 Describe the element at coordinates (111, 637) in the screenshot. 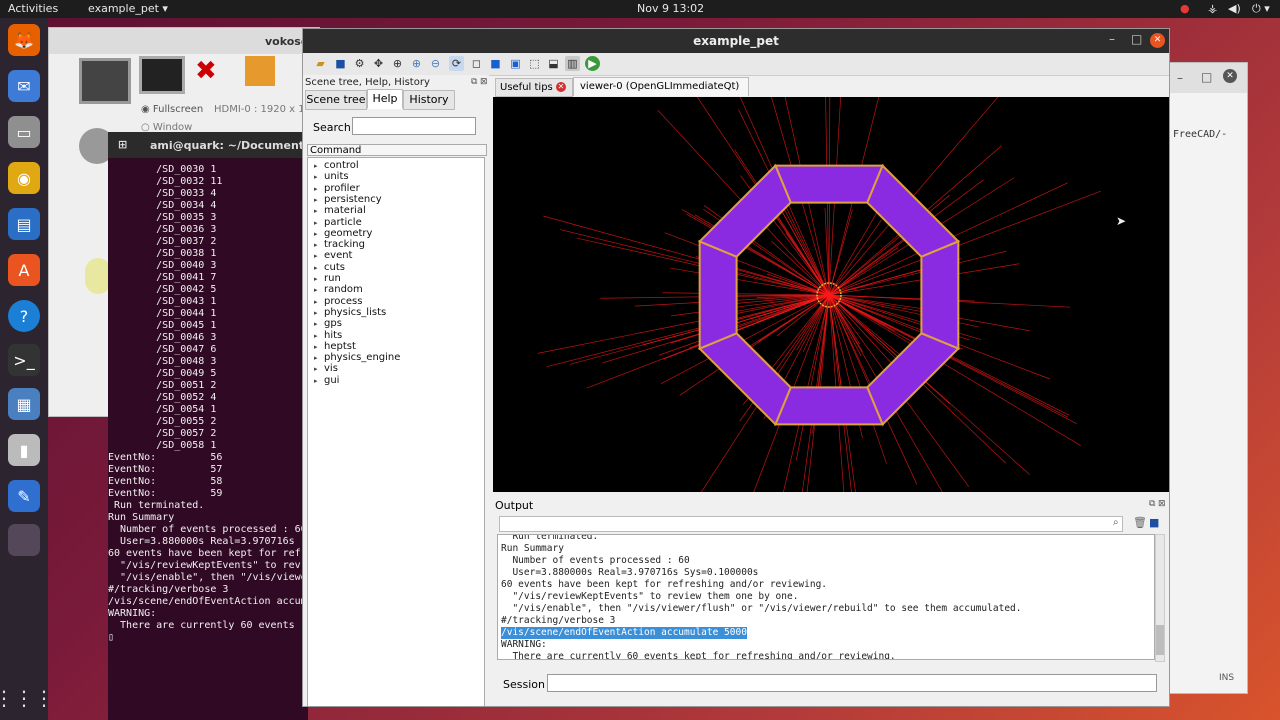

I see `terminal-line: ▯` at that location.